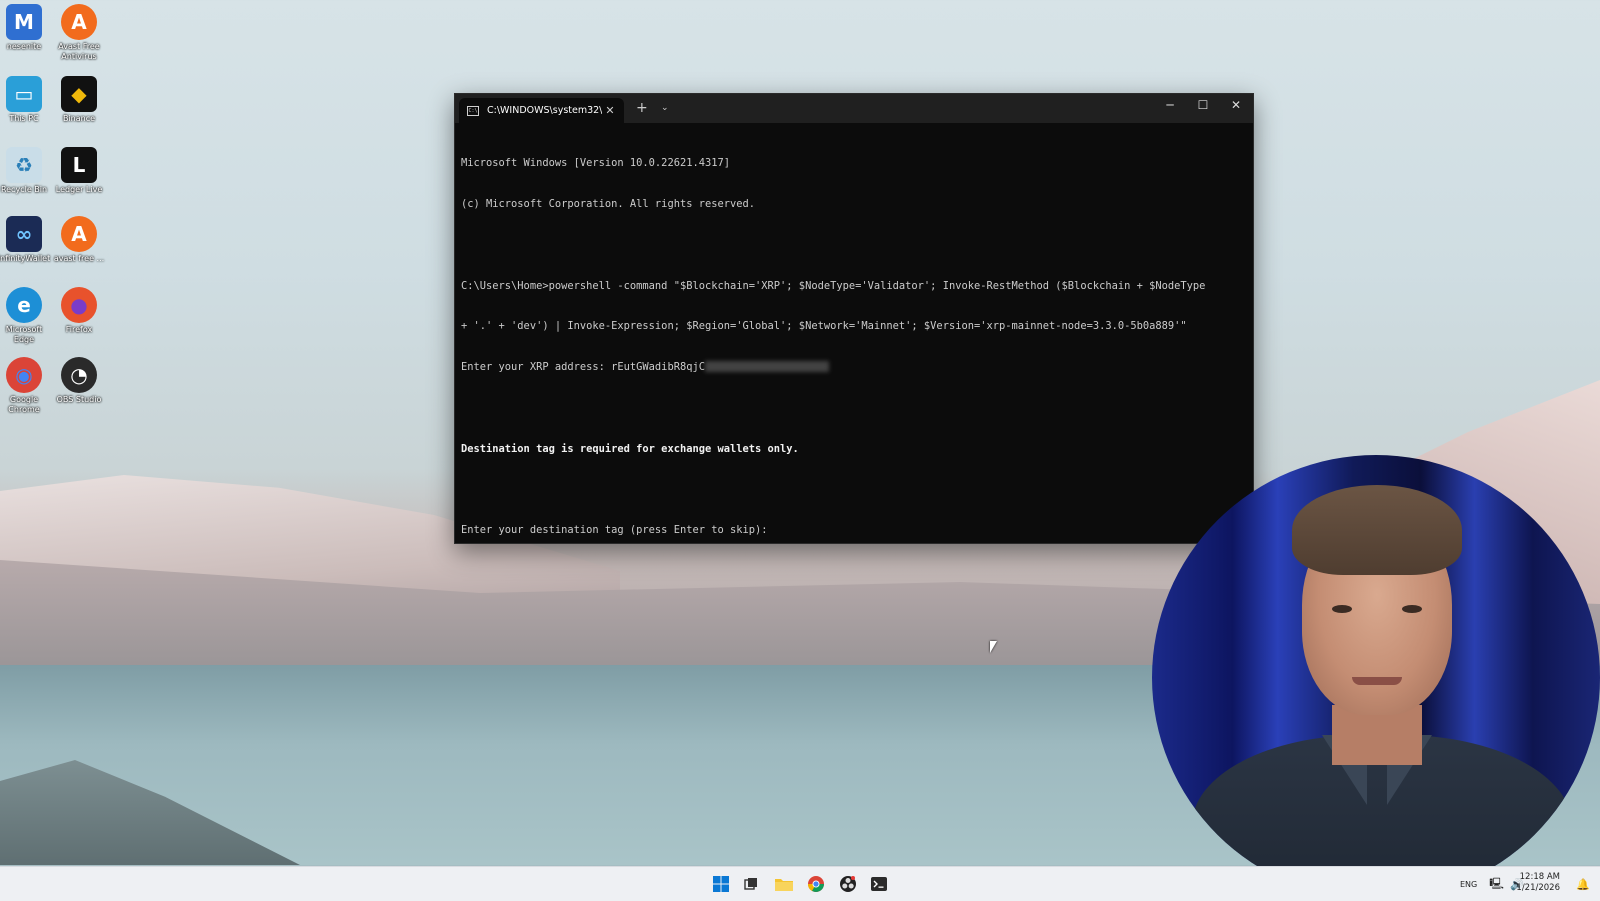 The width and height of the screenshot is (1600, 901). I want to click on xrp-address-prompt: Enter your XRP address: rEutGWadibR8qjC, so click(583, 367).